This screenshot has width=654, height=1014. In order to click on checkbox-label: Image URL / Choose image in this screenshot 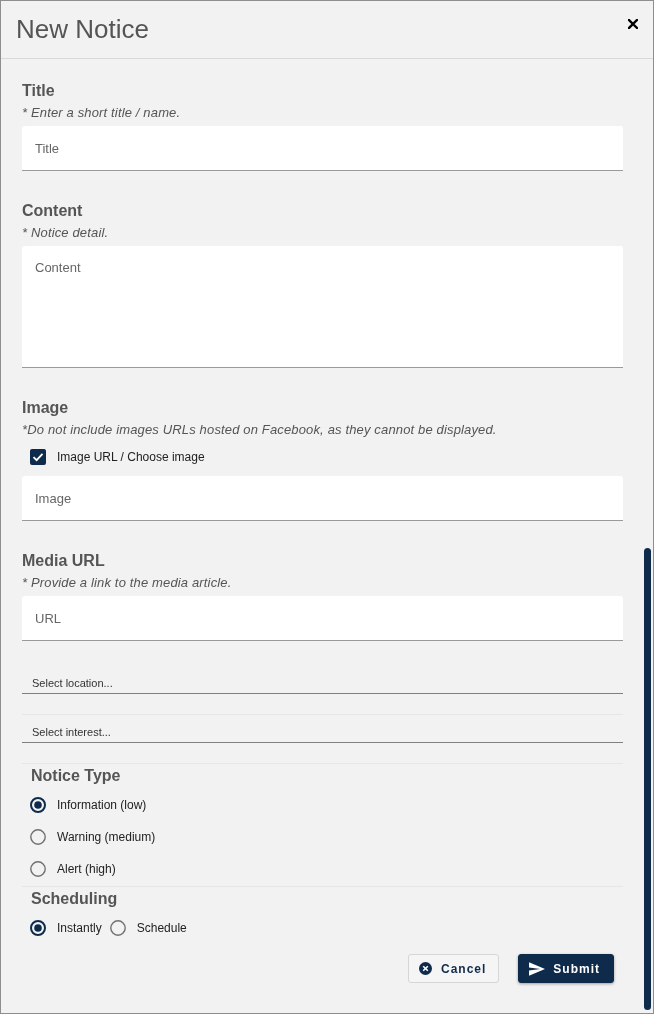, I will do `click(131, 457)`.